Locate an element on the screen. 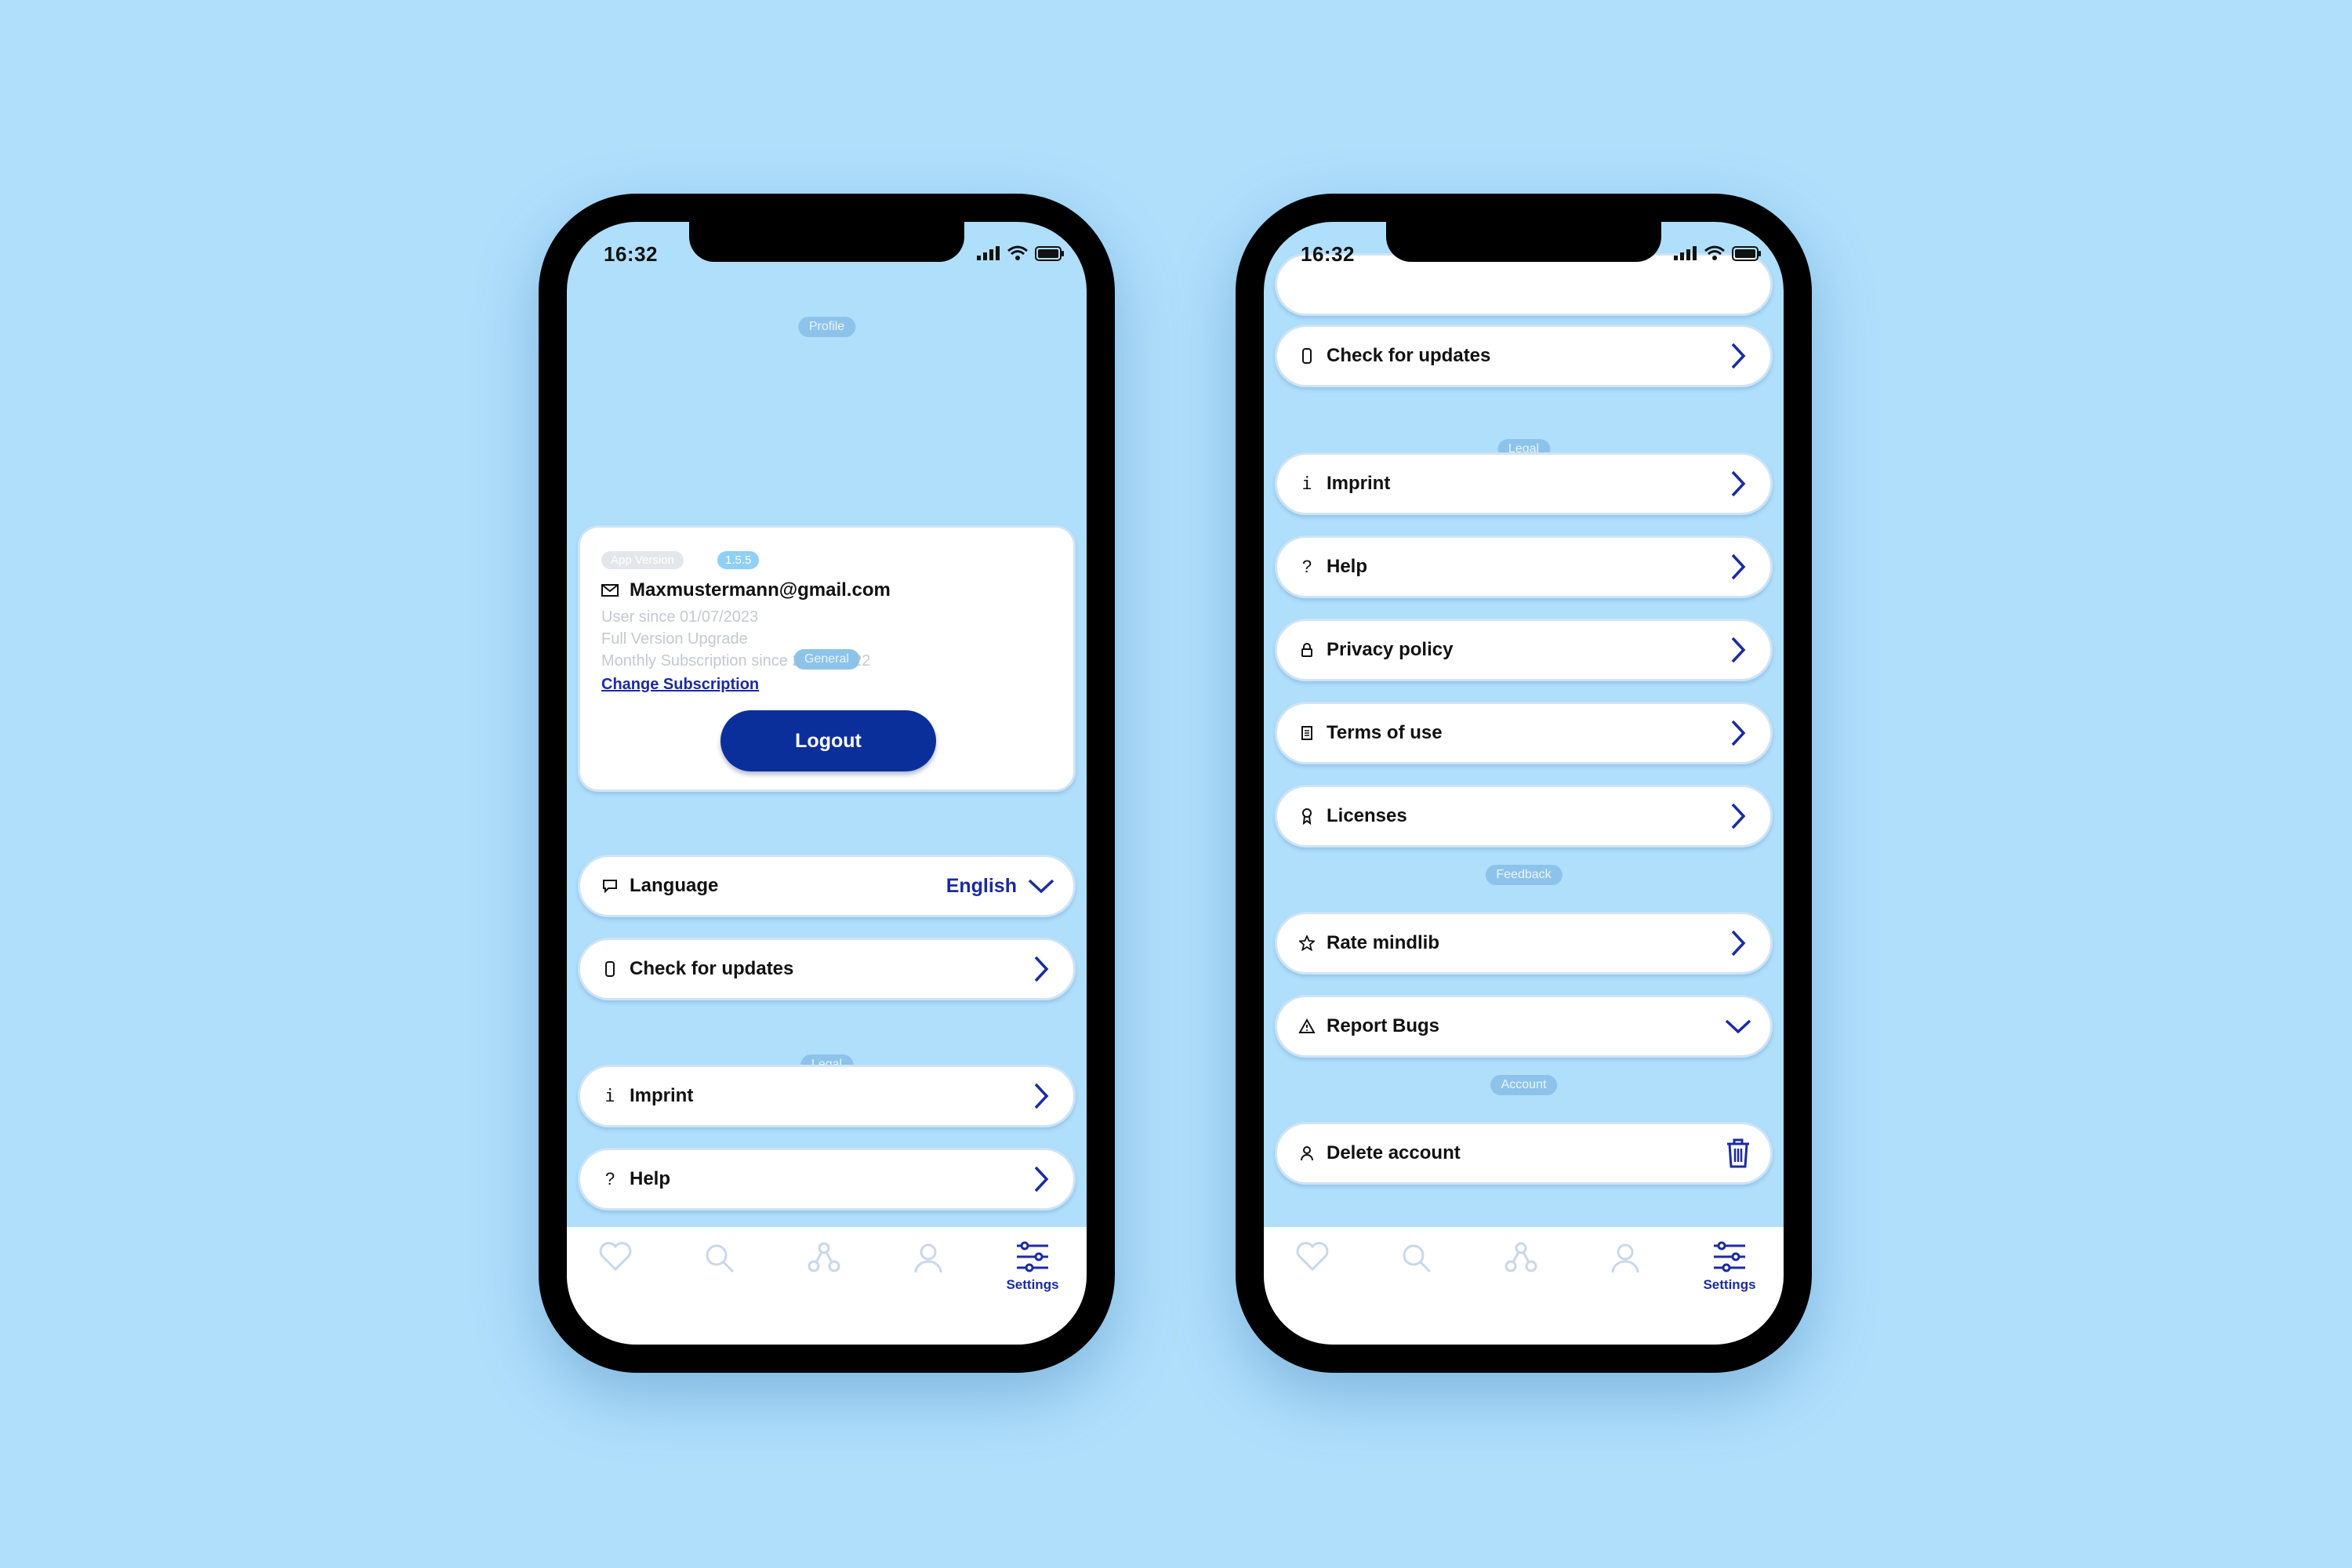  chat-icon is located at coordinates (610, 886).